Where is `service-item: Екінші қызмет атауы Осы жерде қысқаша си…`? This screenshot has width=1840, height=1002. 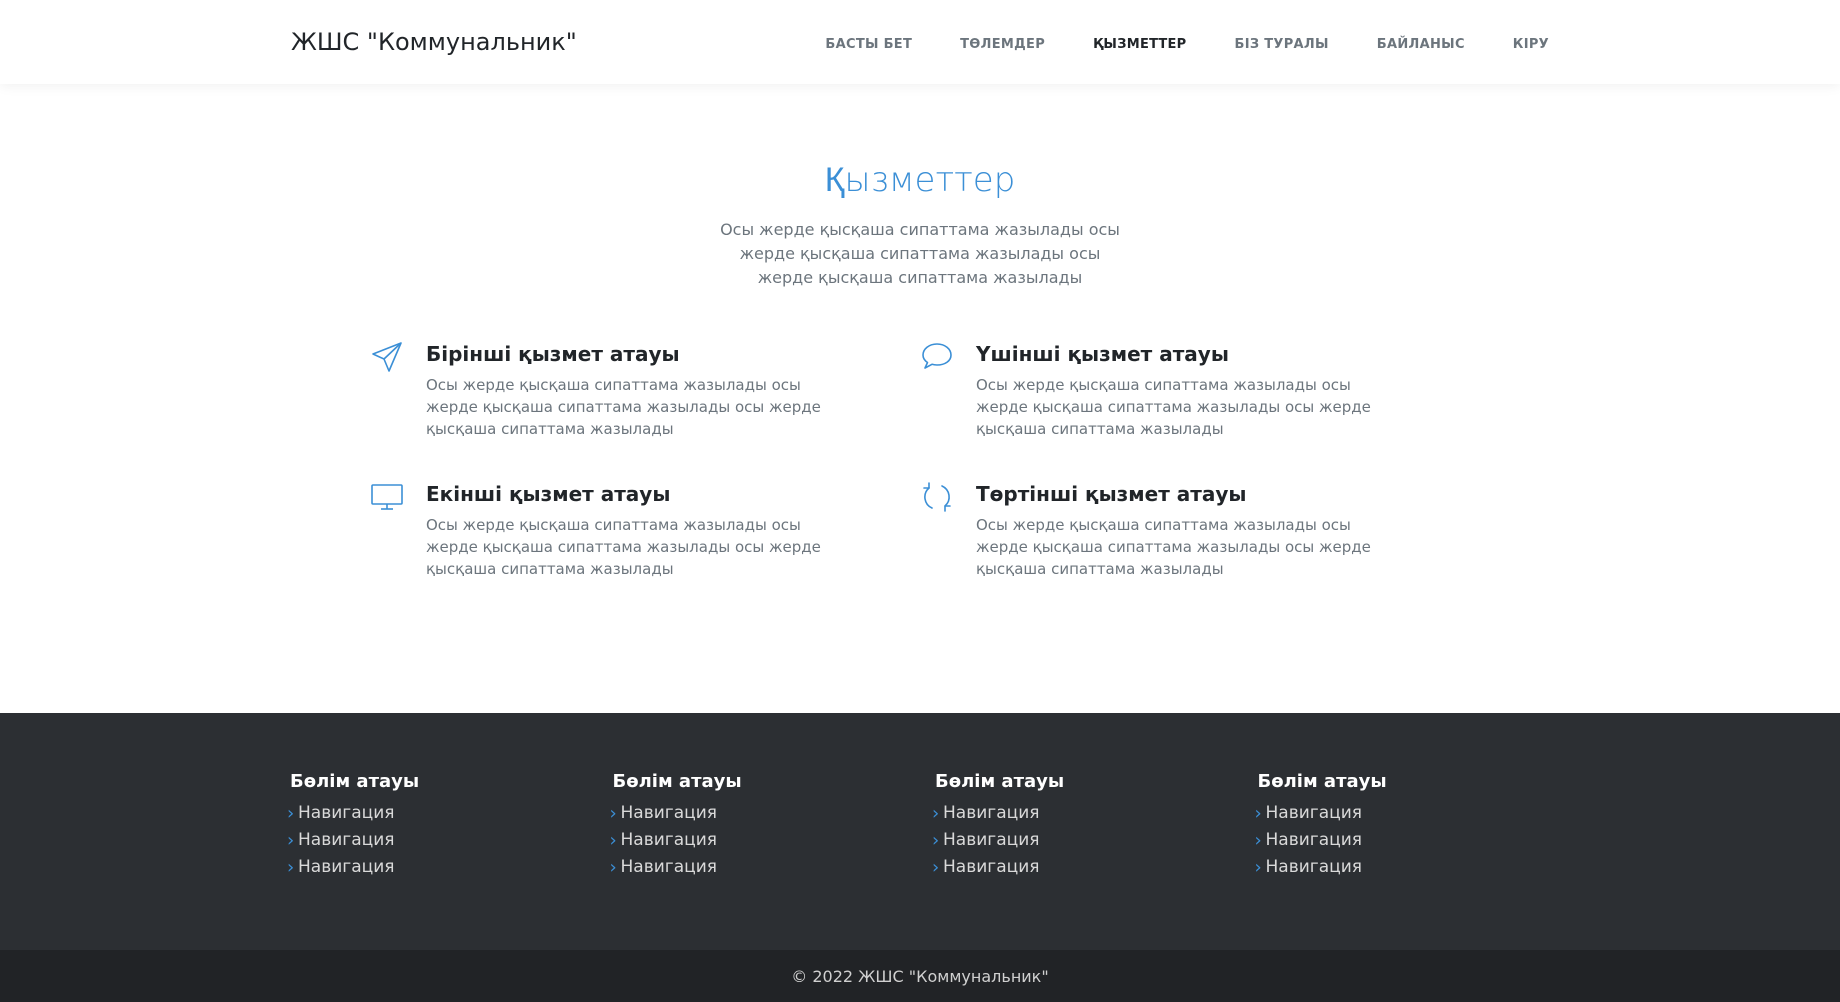
service-item: Екінші қызмет атауы Осы жерде қысқаша си… is located at coordinates (645, 529).